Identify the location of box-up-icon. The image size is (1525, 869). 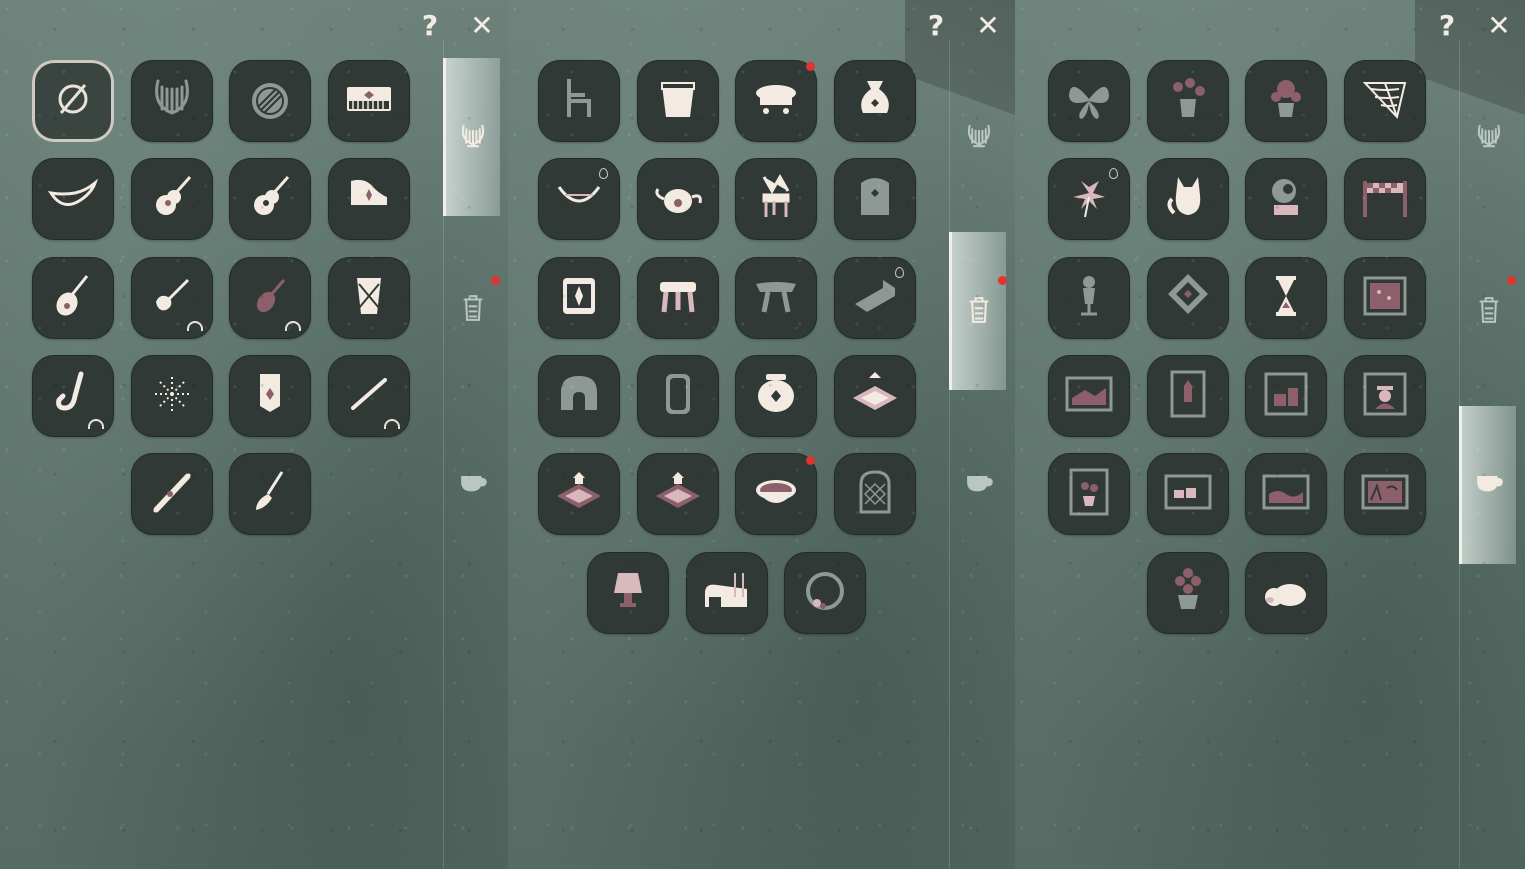
(678, 494).